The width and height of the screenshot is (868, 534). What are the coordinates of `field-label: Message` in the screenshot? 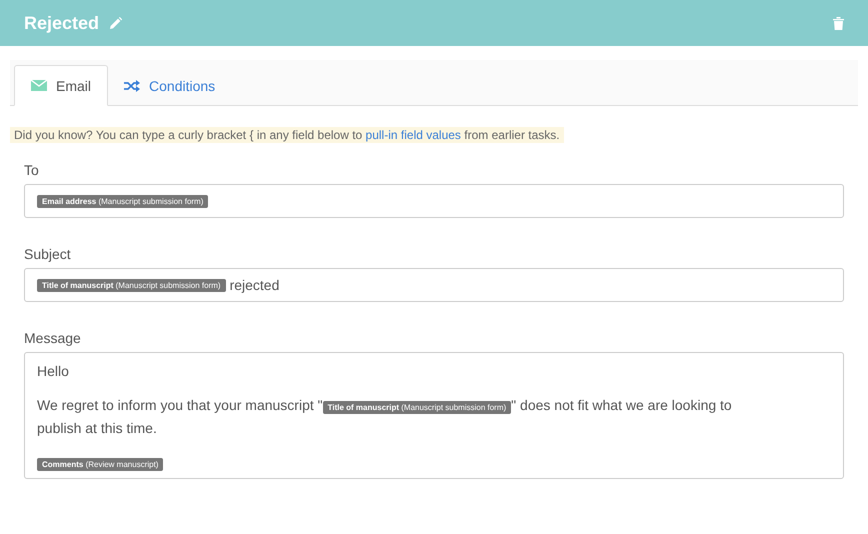 It's located at (53, 338).